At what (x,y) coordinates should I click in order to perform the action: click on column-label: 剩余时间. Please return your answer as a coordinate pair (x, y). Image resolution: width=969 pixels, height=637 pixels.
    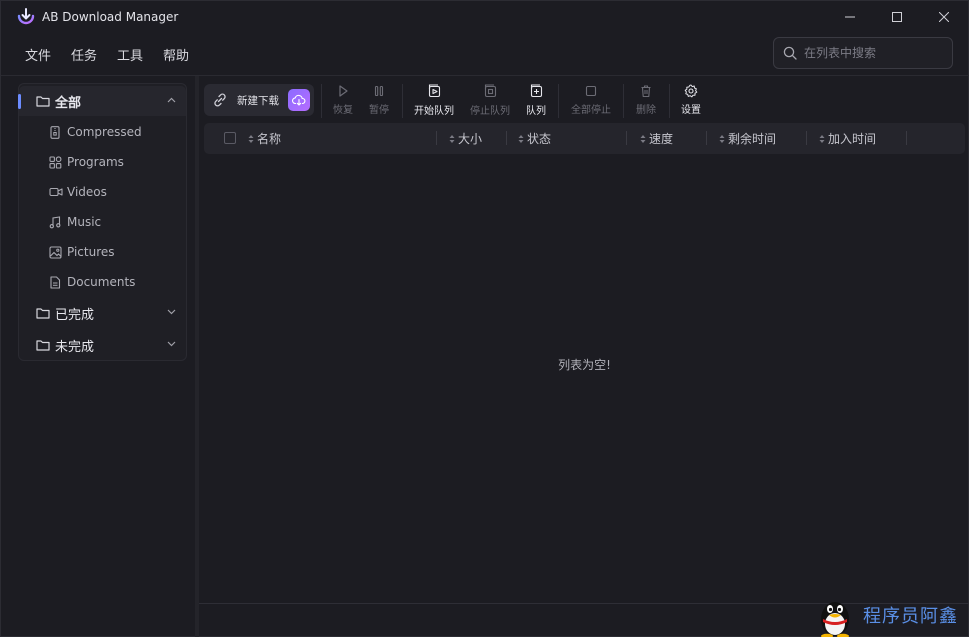
    Looking at the image, I should click on (752, 139).